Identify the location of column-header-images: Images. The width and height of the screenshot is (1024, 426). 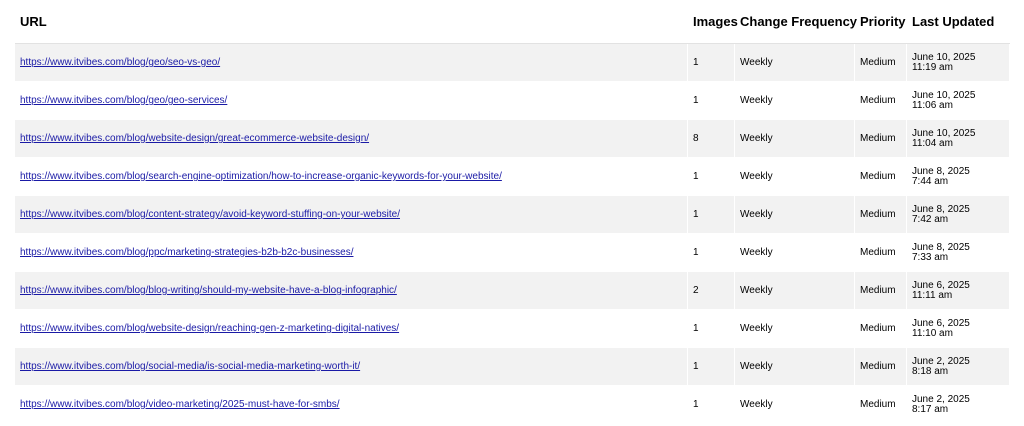
(713, 22).